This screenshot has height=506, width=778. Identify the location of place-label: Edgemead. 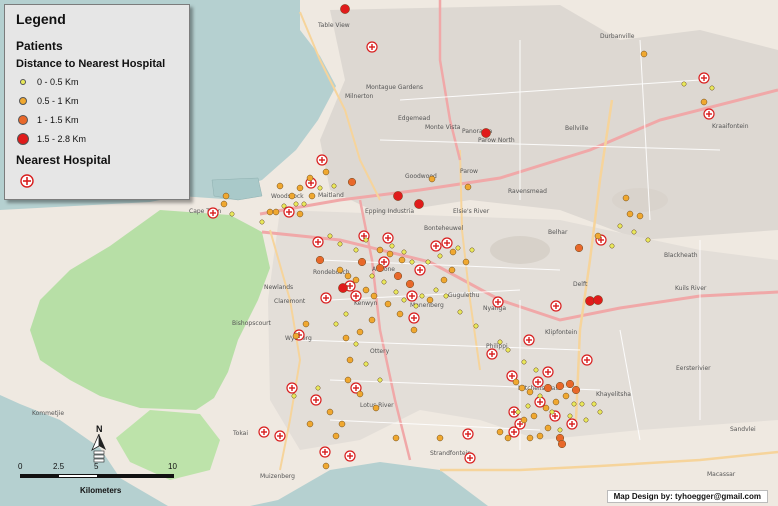
(414, 118).